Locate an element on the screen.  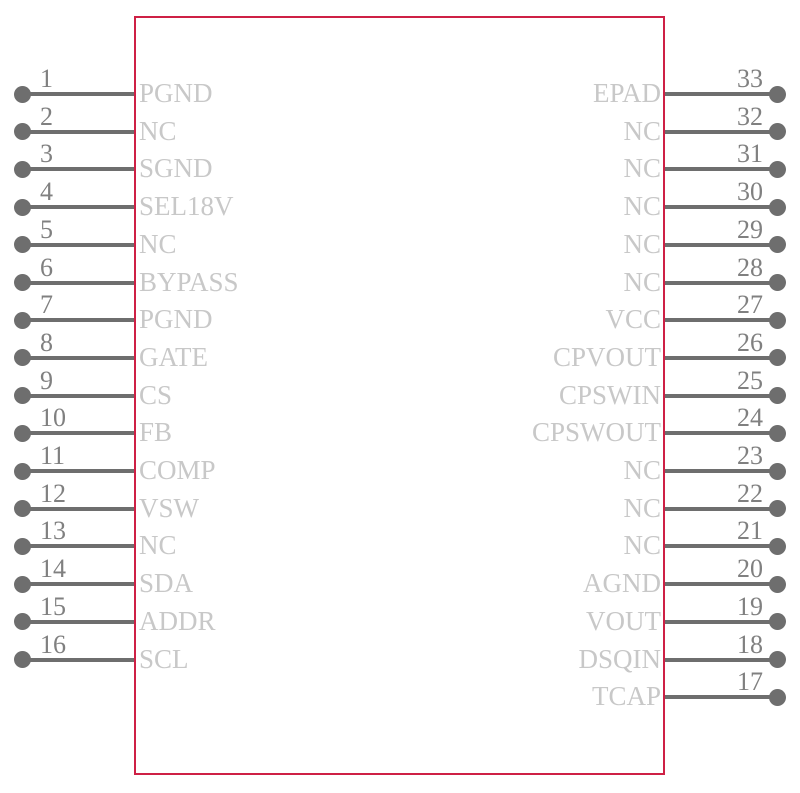
pin-number-label: 27 is located at coordinates (750, 305).